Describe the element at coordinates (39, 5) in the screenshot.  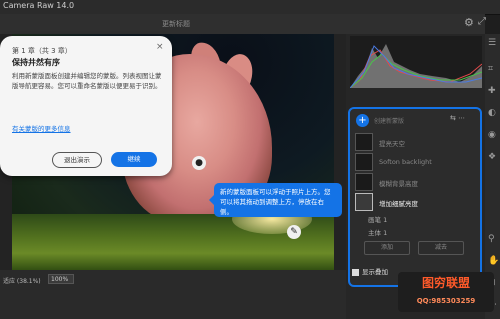
I see `app-title: Camera Raw 14.0` at that location.